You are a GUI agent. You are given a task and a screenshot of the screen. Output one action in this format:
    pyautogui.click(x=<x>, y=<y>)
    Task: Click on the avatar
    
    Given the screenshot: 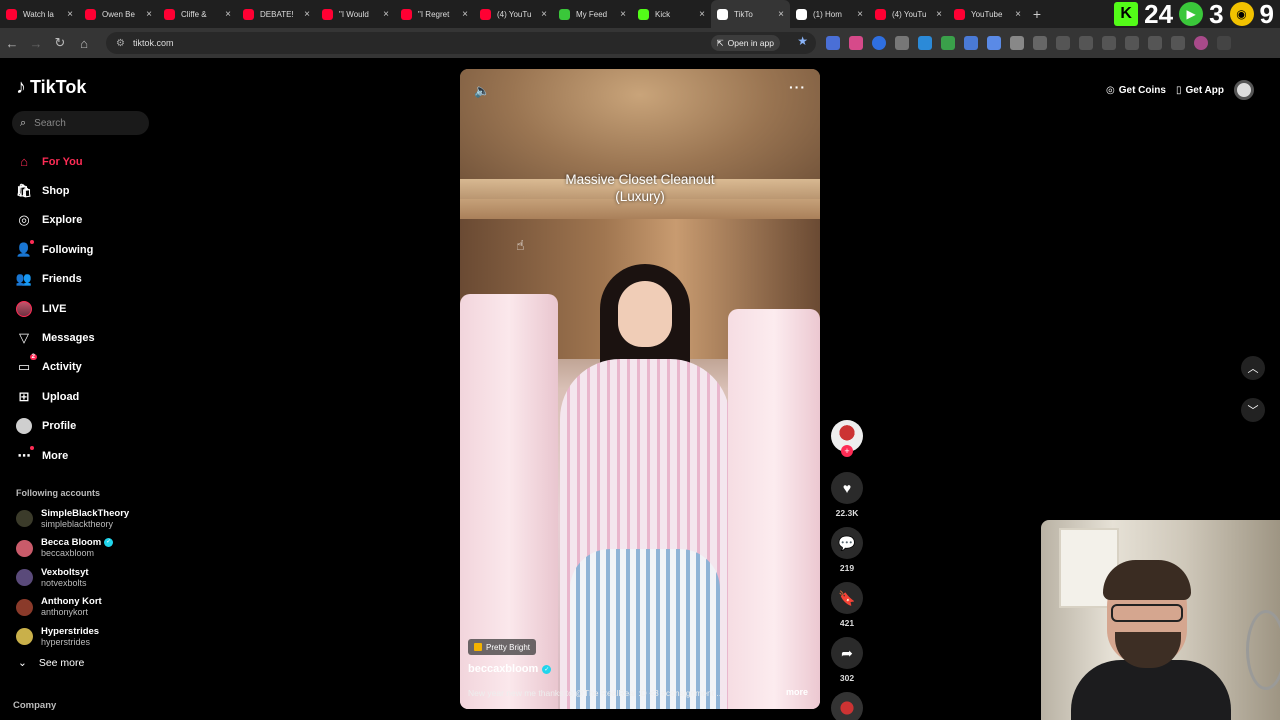 What is the action you would take?
    pyautogui.click(x=24, y=548)
    